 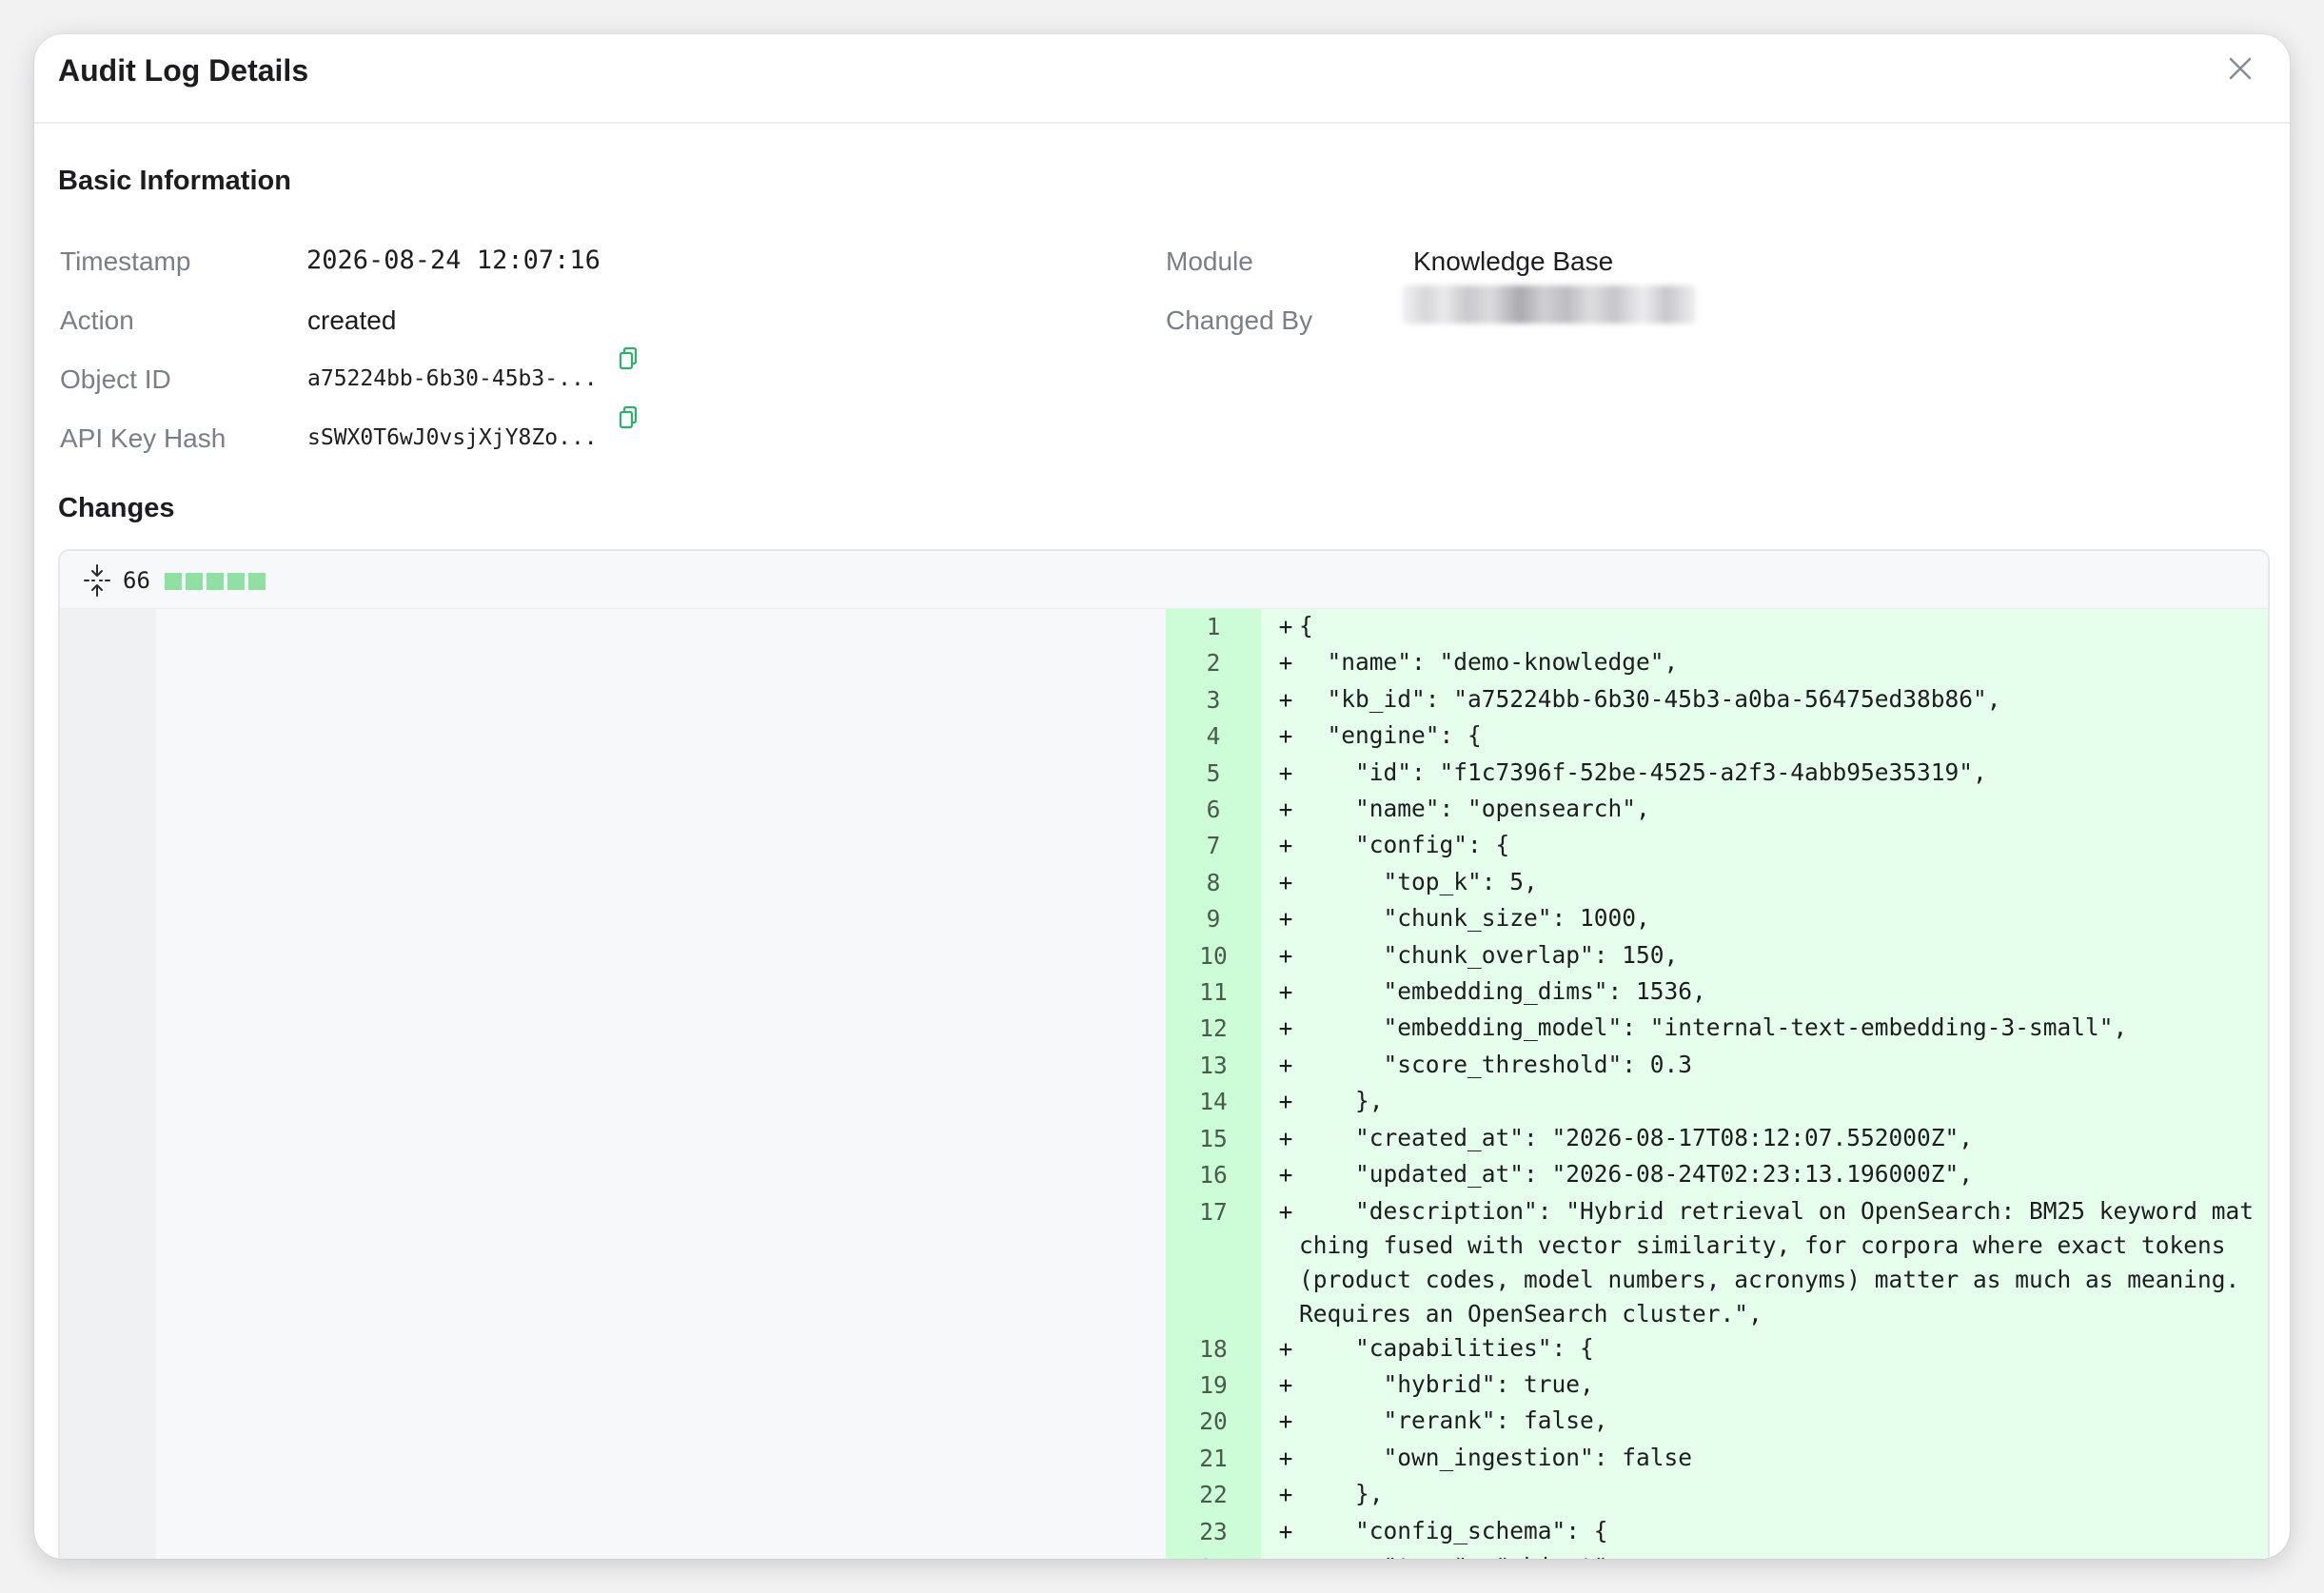 What do you see at coordinates (1213, 1065) in the screenshot?
I see `line-number: 13` at bounding box center [1213, 1065].